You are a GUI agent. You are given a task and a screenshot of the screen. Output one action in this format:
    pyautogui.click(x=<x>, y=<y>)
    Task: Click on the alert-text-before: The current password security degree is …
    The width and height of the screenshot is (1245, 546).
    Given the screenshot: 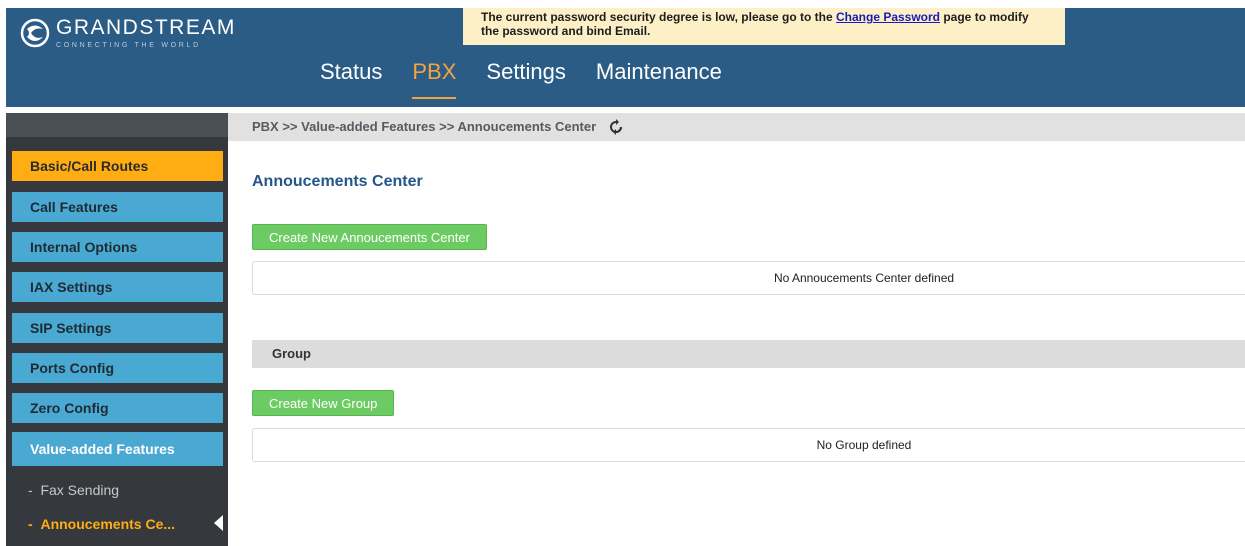 What is the action you would take?
    pyautogui.click(x=658, y=17)
    